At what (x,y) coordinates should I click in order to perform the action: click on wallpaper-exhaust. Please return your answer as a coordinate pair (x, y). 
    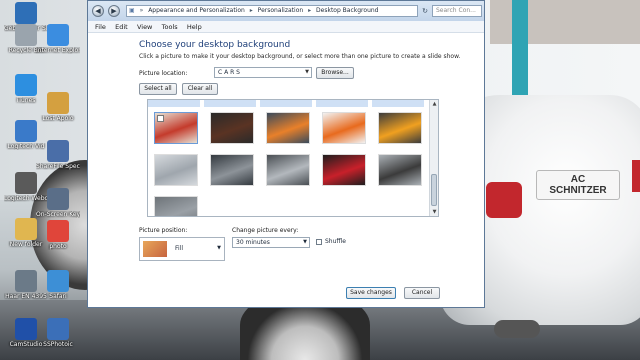
    Looking at the image, I should click on (517, 329).